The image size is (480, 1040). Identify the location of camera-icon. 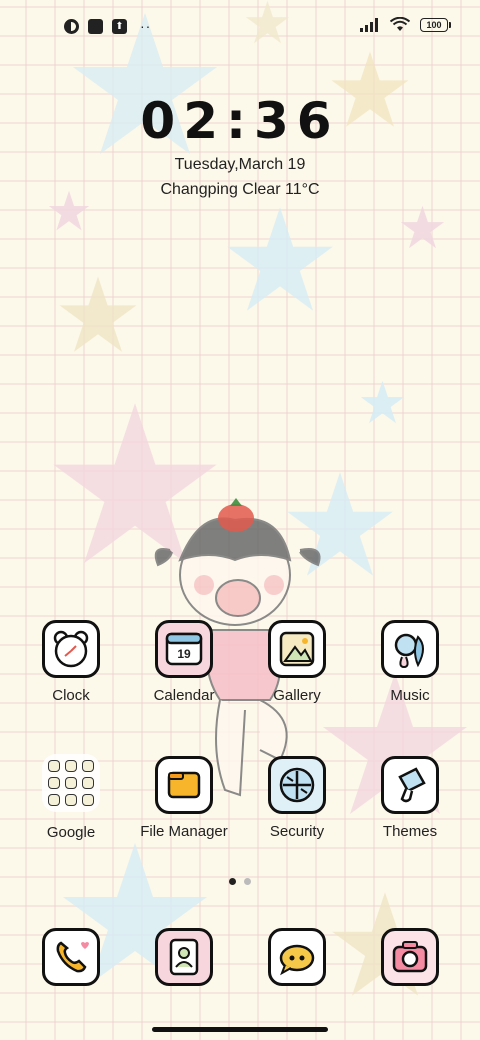
(410, 957).